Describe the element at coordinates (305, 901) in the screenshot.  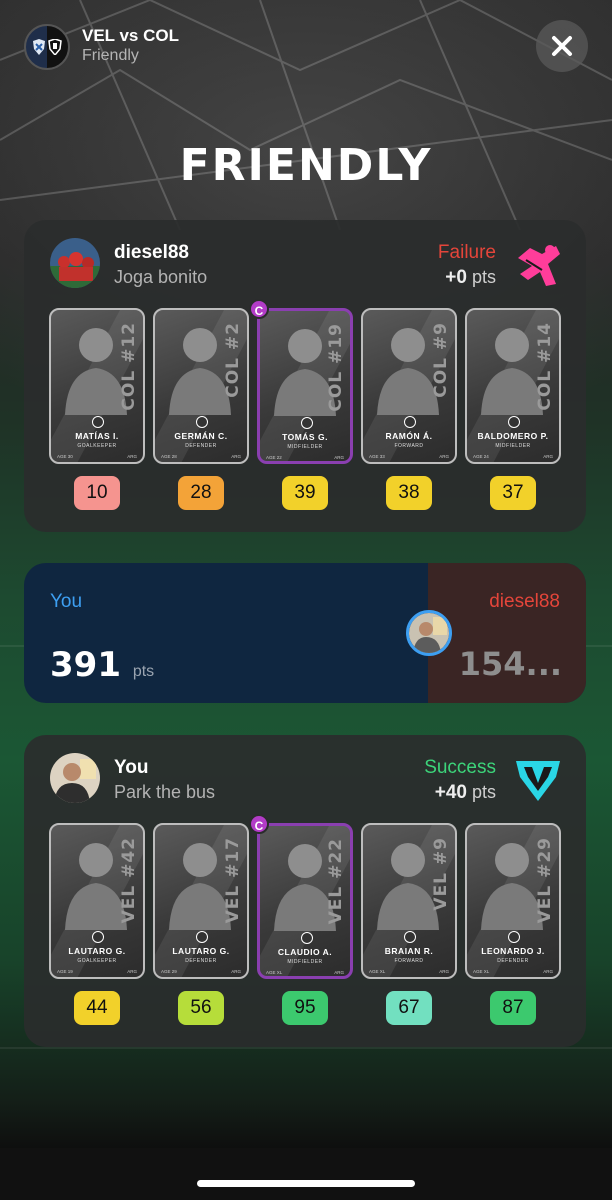
I see `player-card-captain: VEL #22 CLAUDIO A. MIDFIELDER AGE XL ARG` at that location.